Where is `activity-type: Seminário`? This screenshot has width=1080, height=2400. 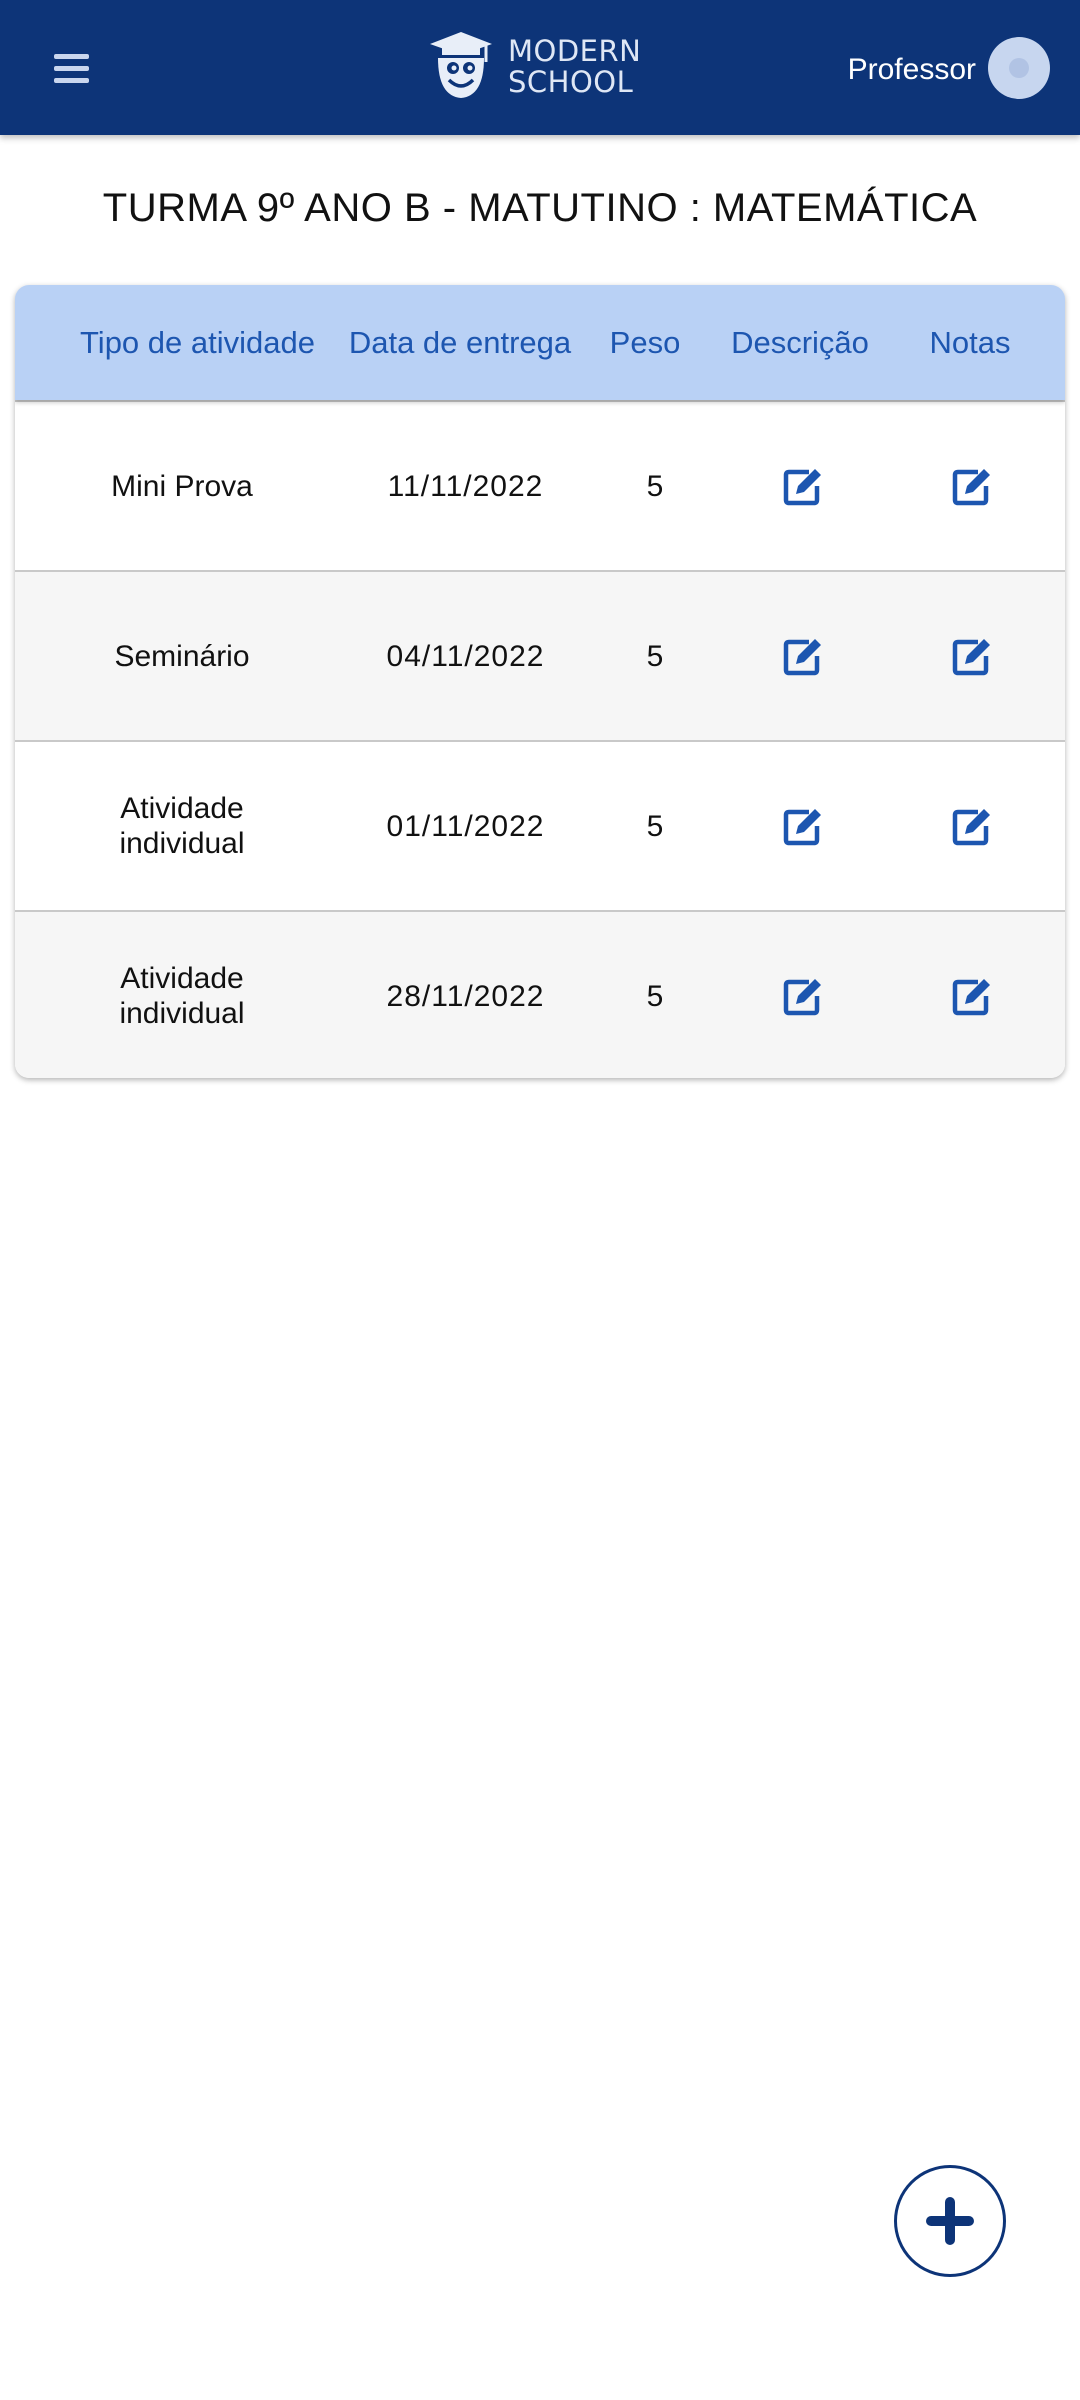
activity-type: Seminário is located at coordinates (182, 656).